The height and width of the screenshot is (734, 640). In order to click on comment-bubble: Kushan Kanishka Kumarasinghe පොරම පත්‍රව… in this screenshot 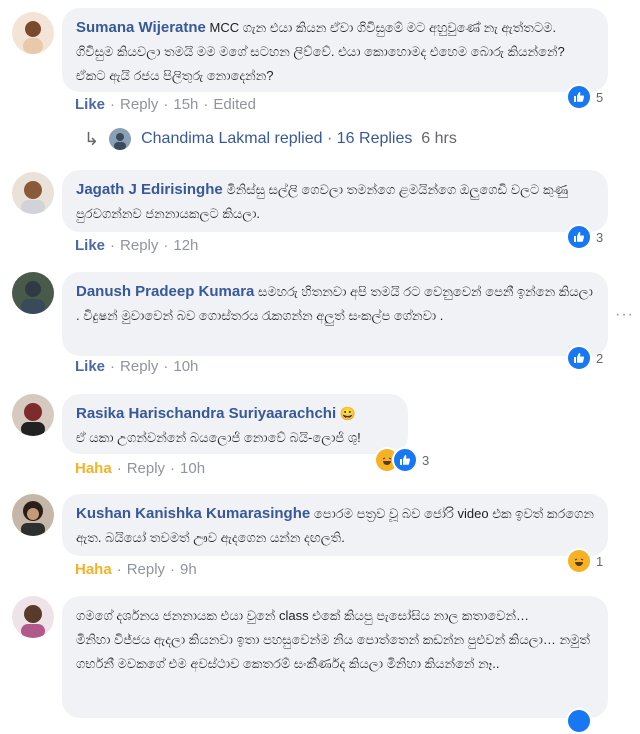, I will do `click(335, 525)`.